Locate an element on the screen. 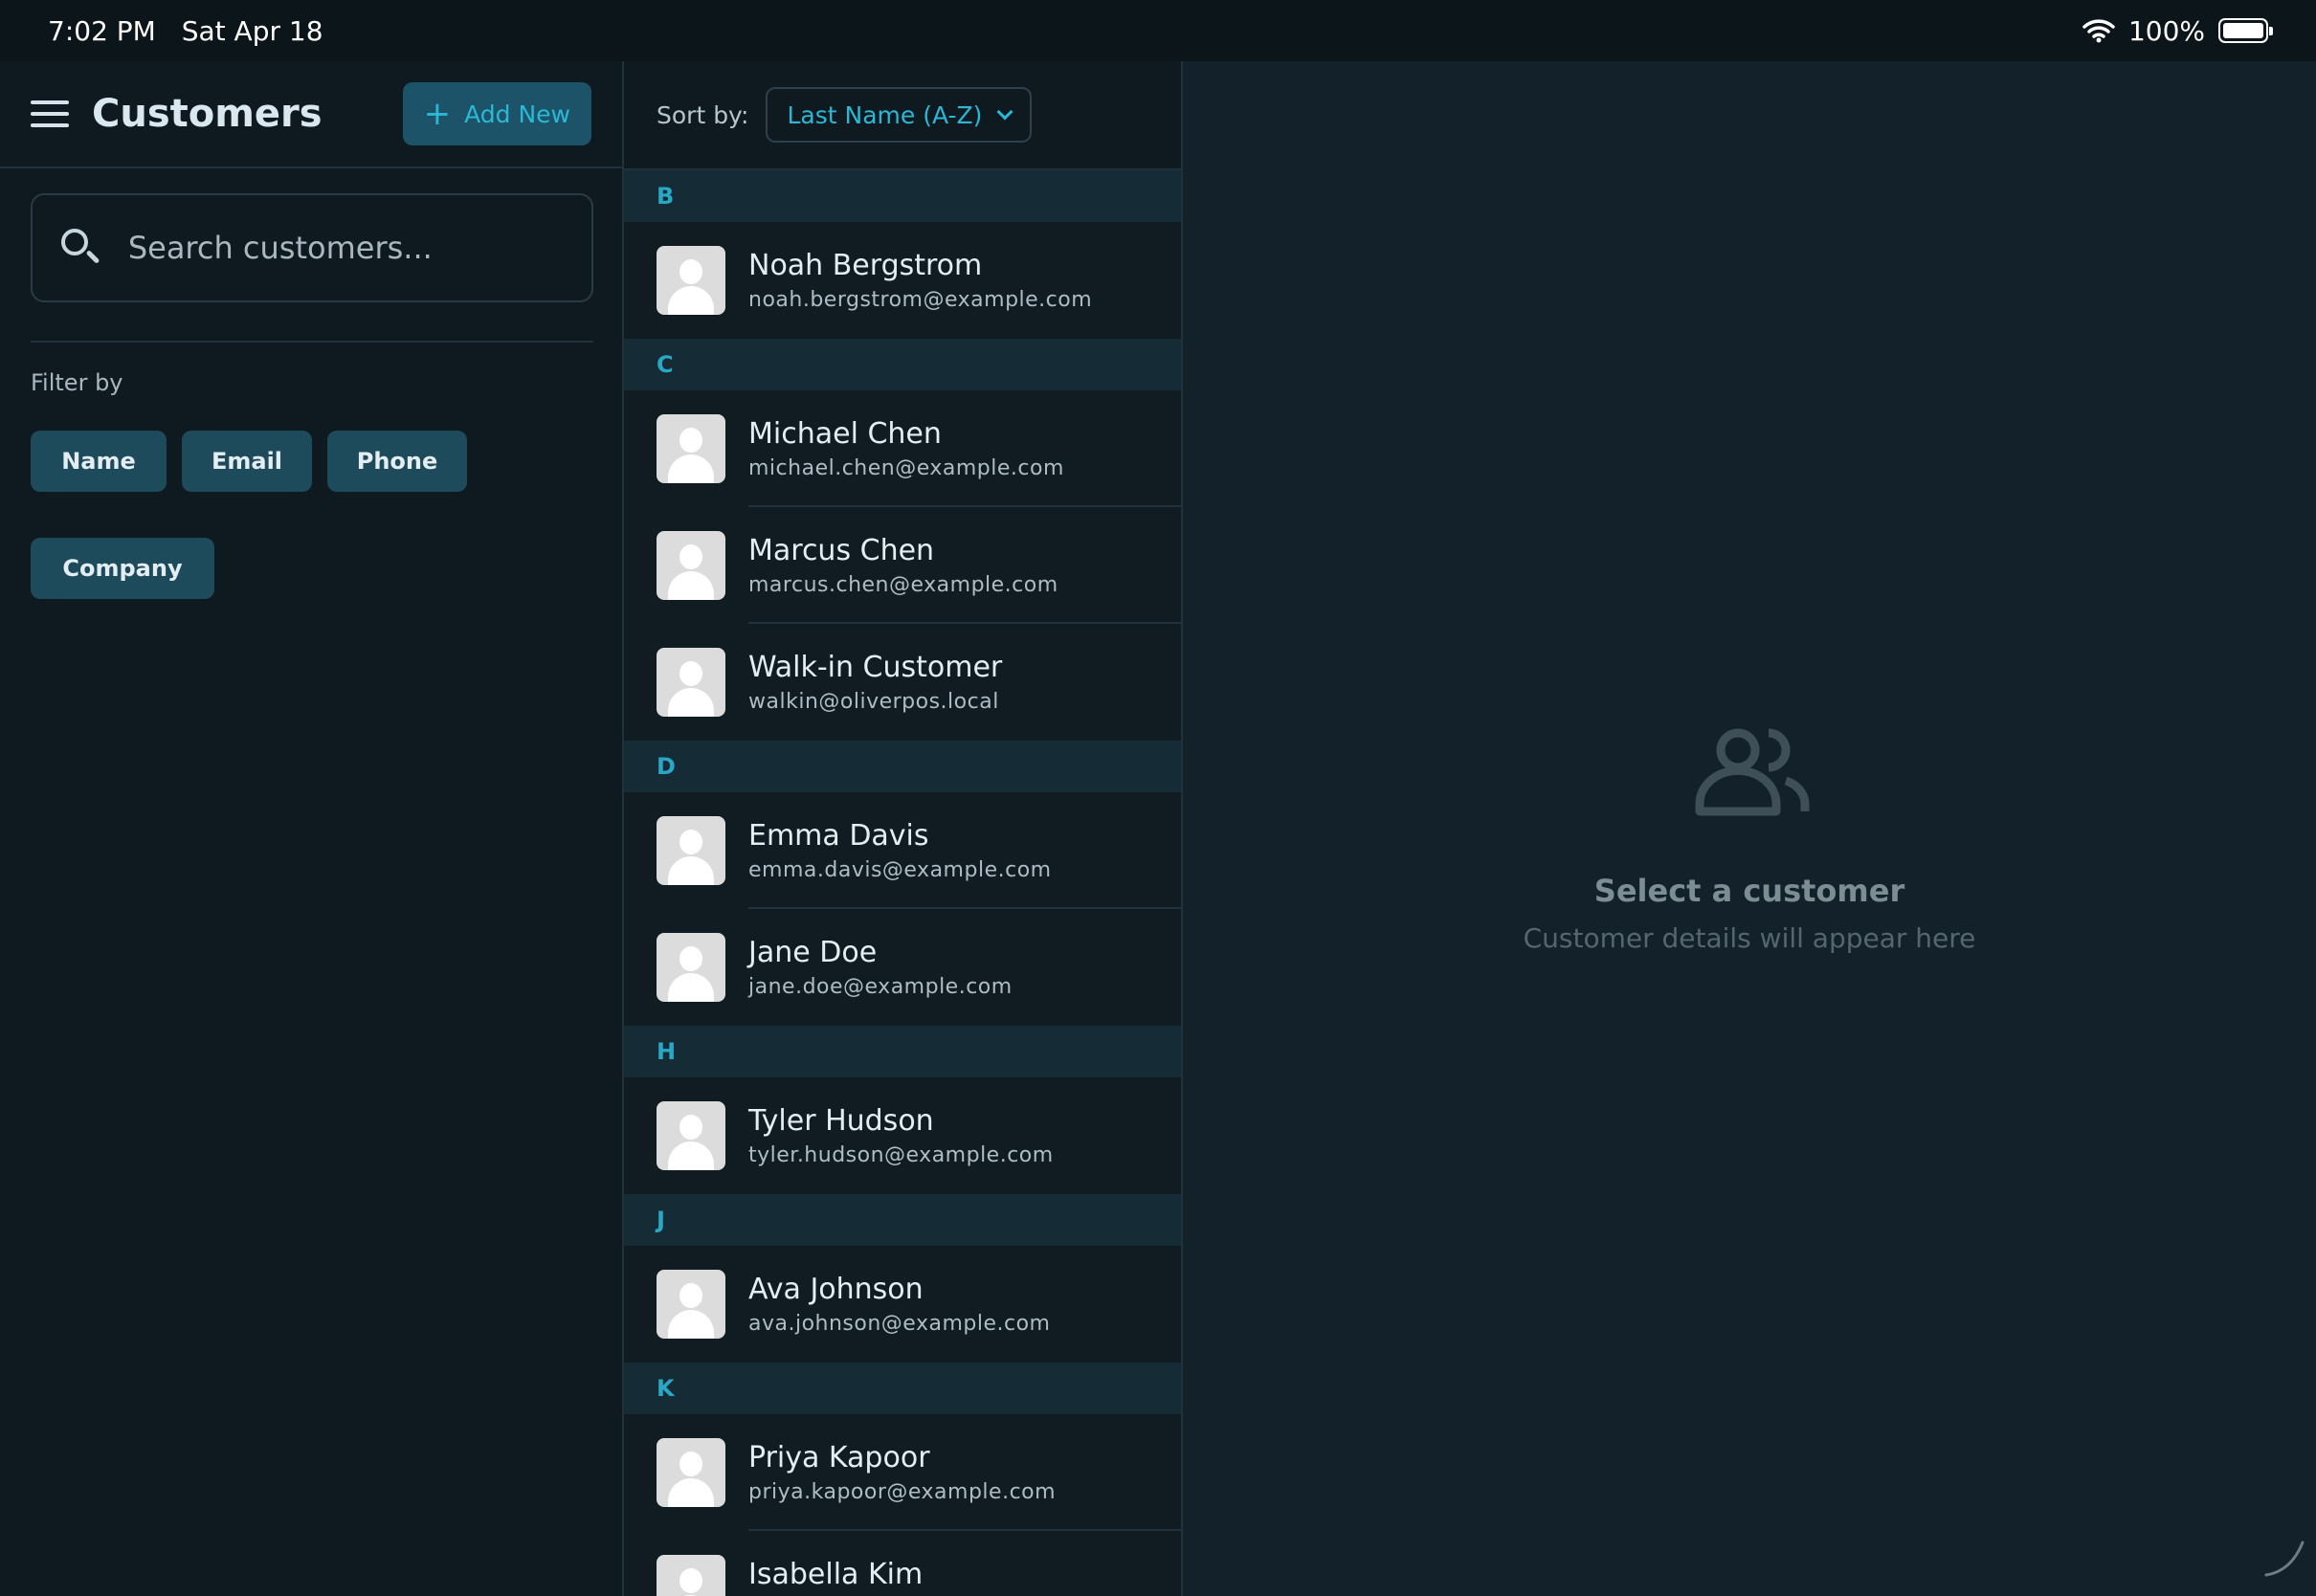 Image resolution: width=2316 pixels, height=1596 pixels. customer-info: Jane Doe jane.doe@example.com is located at coordinates (880, 968).